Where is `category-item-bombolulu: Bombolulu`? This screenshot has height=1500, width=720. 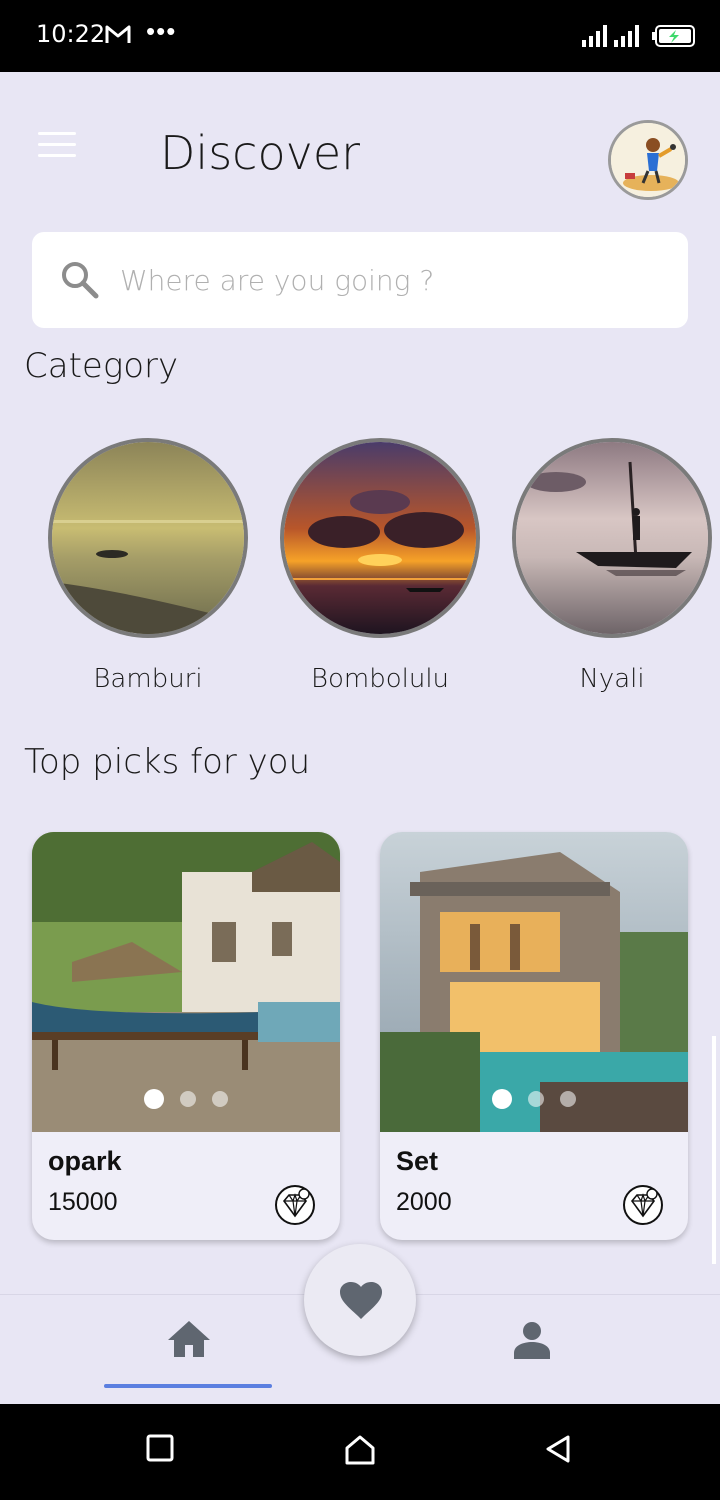
category-item-bombolulu: Bombolulu is located at coordinates (380, 566).